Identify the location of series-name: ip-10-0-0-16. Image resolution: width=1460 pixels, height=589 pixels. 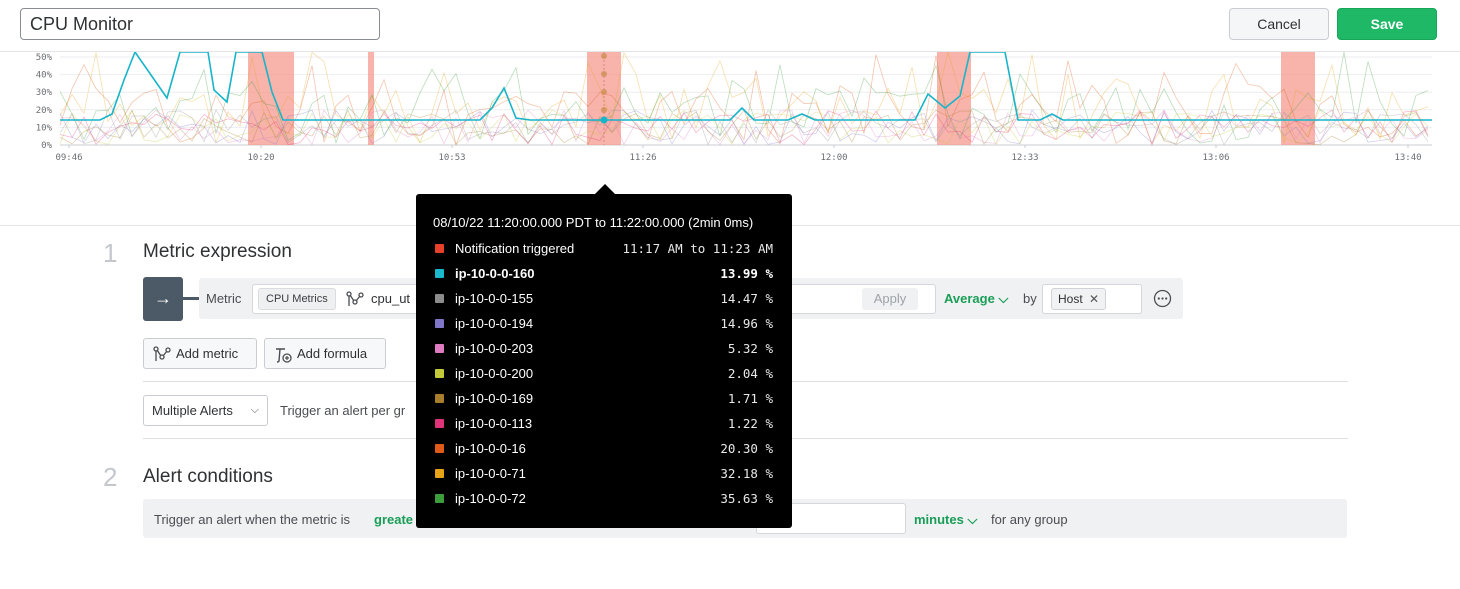
(490, 448).